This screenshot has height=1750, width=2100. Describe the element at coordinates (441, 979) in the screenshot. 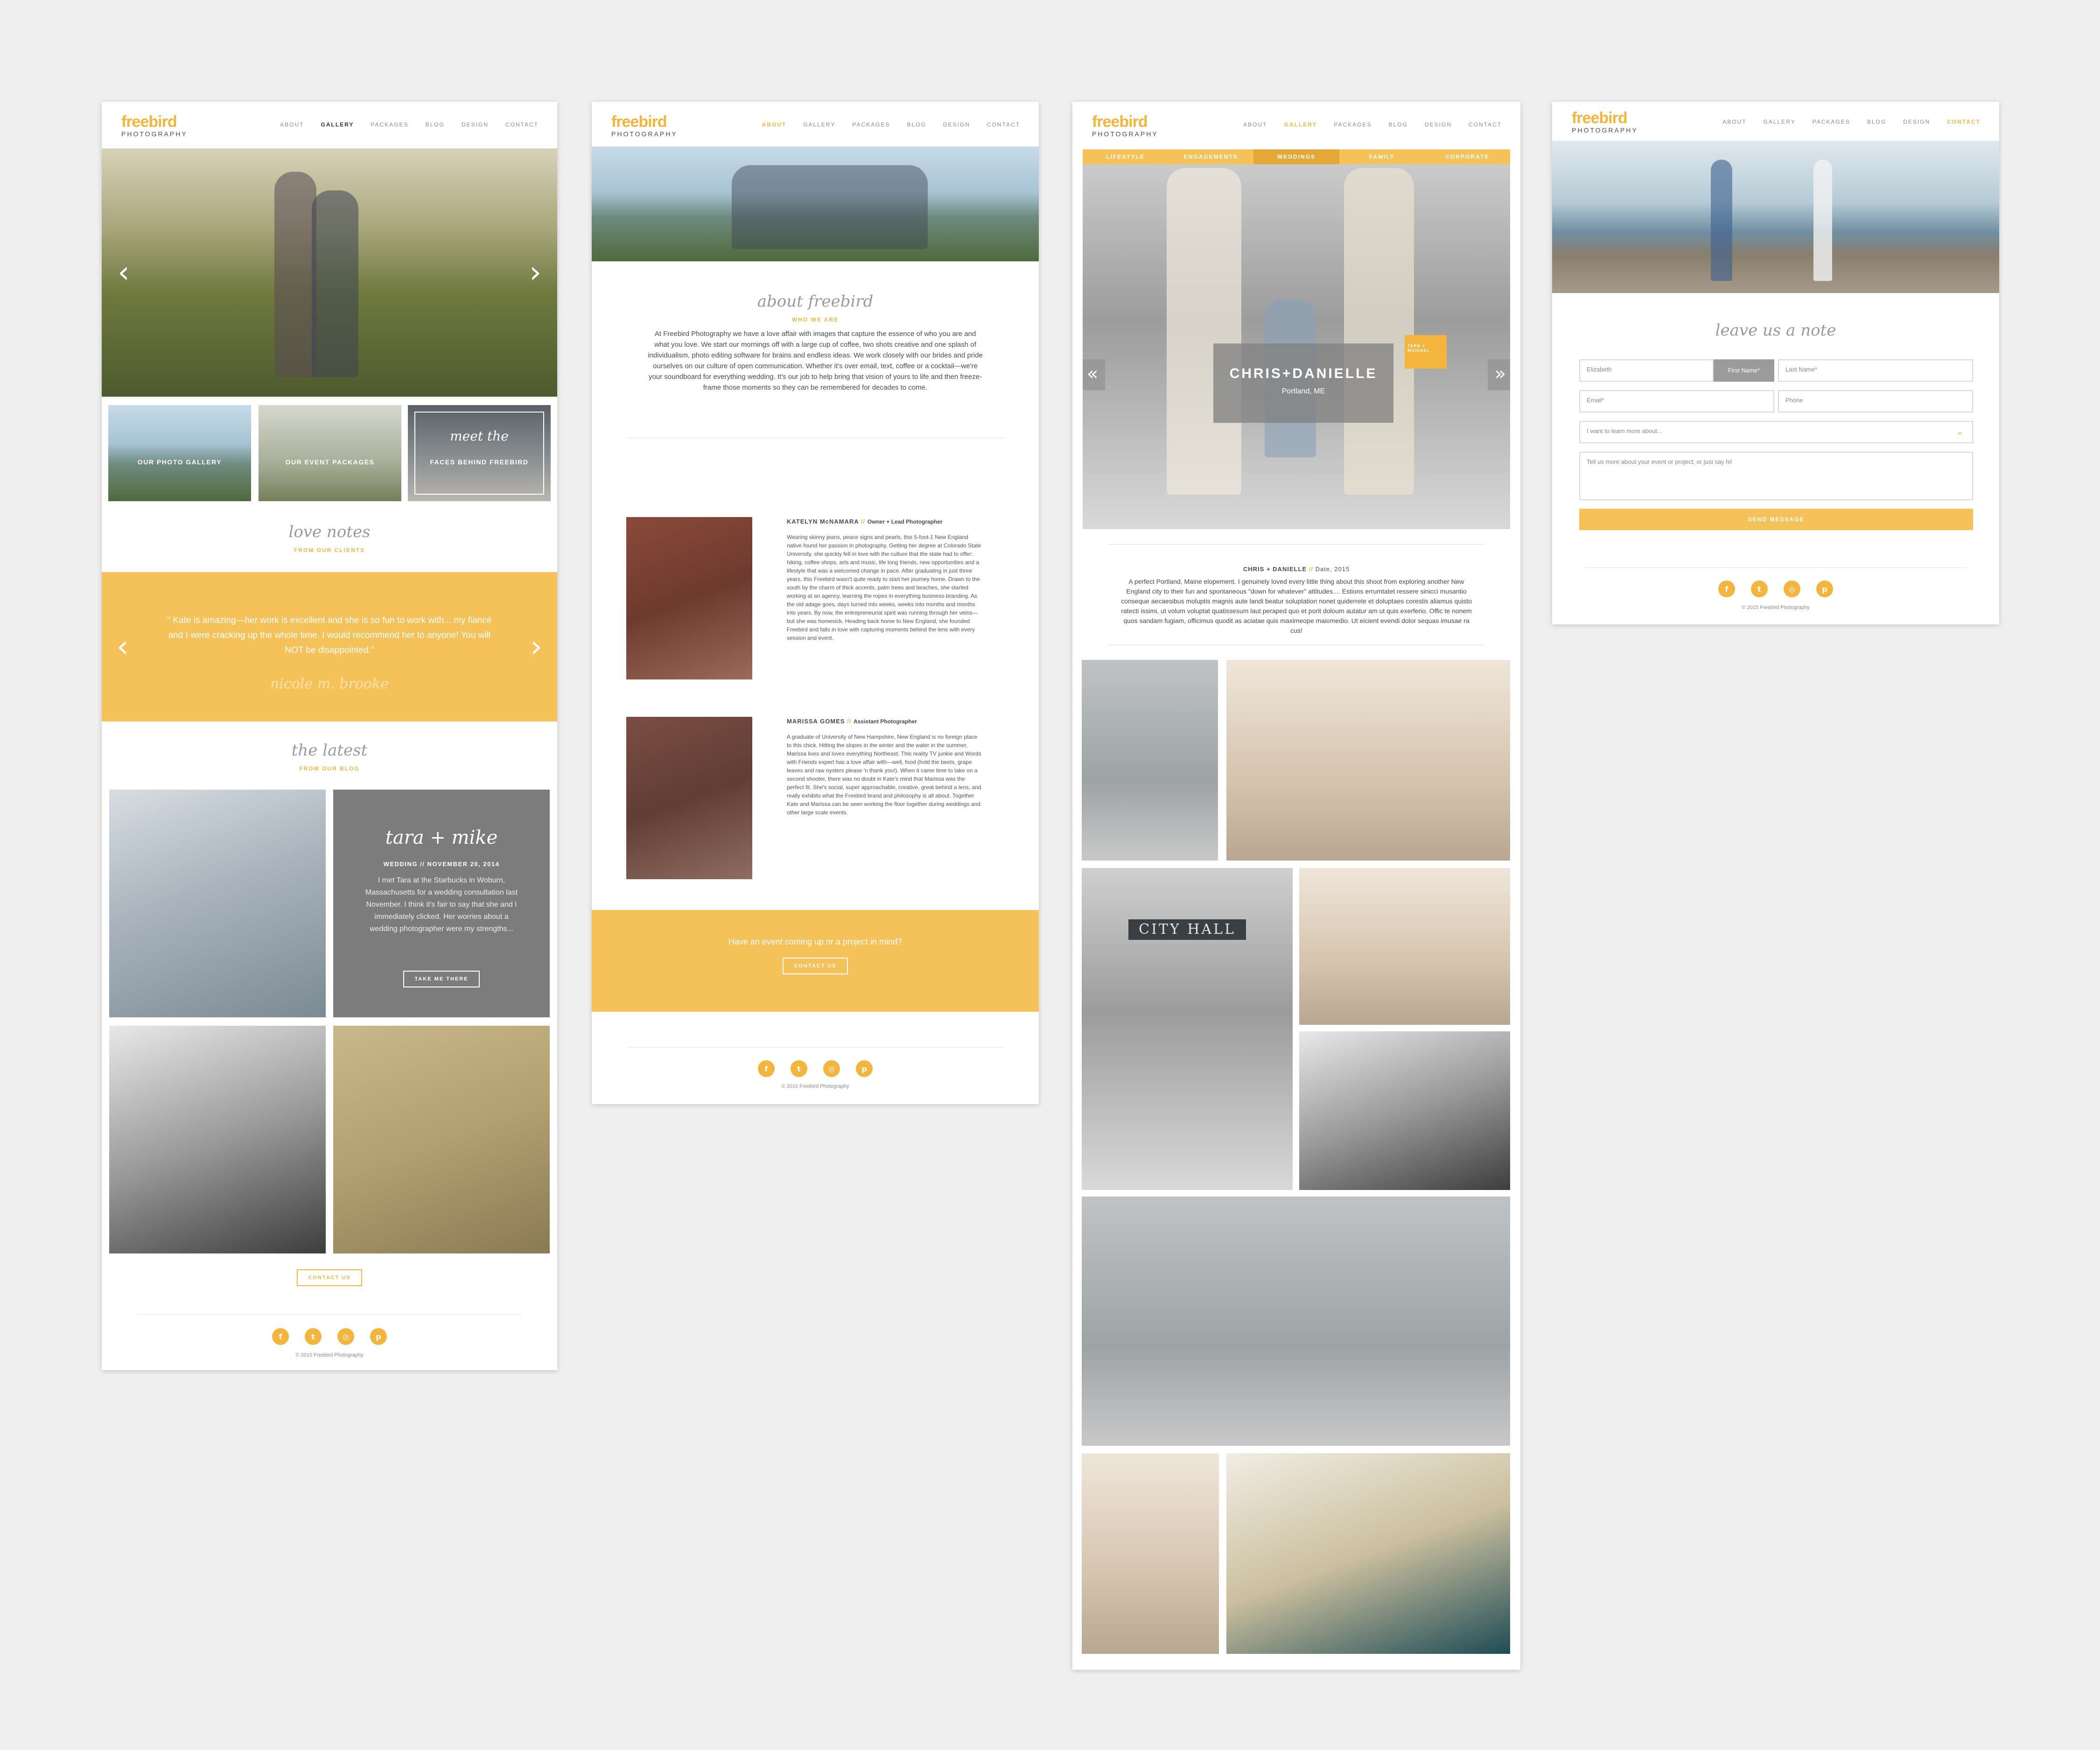

I see `take-me-there-button: TAKE ME THERE` at that location.